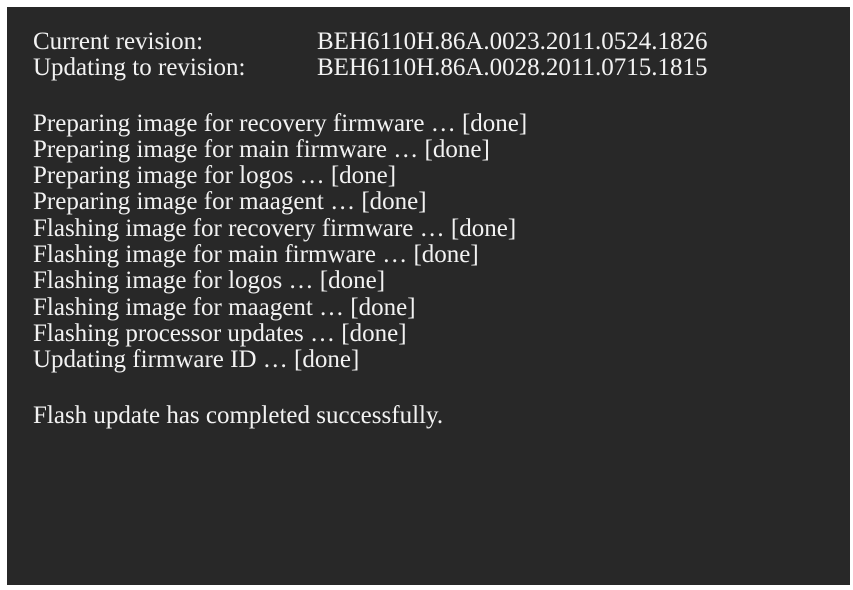  What do you see at coordinates (238, 415) in the screenshot?
I see `completion-message: Flash update has completed successfully.` at bounding box center [238, 415].